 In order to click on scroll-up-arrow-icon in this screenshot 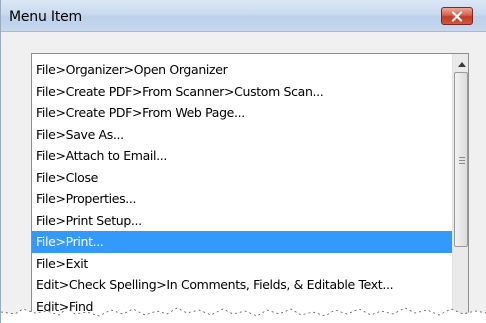, I will do `click(461, 63)`.